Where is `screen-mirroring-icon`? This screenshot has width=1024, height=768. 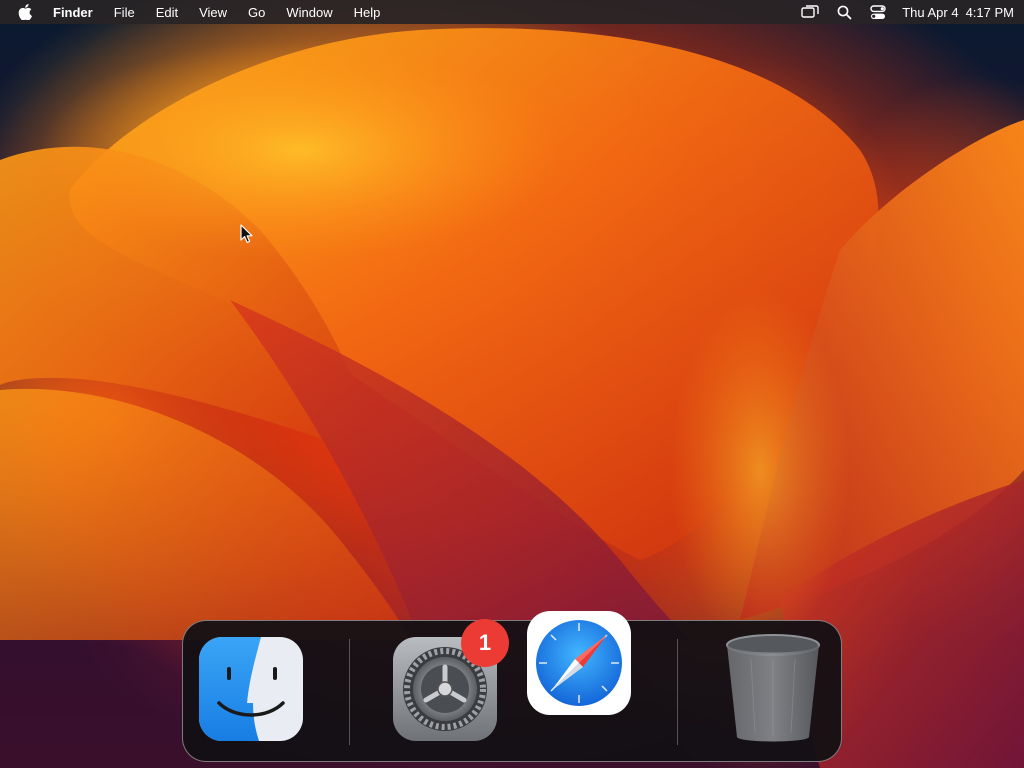 screen-mirroring-icon is located at coordinates (810, 12).